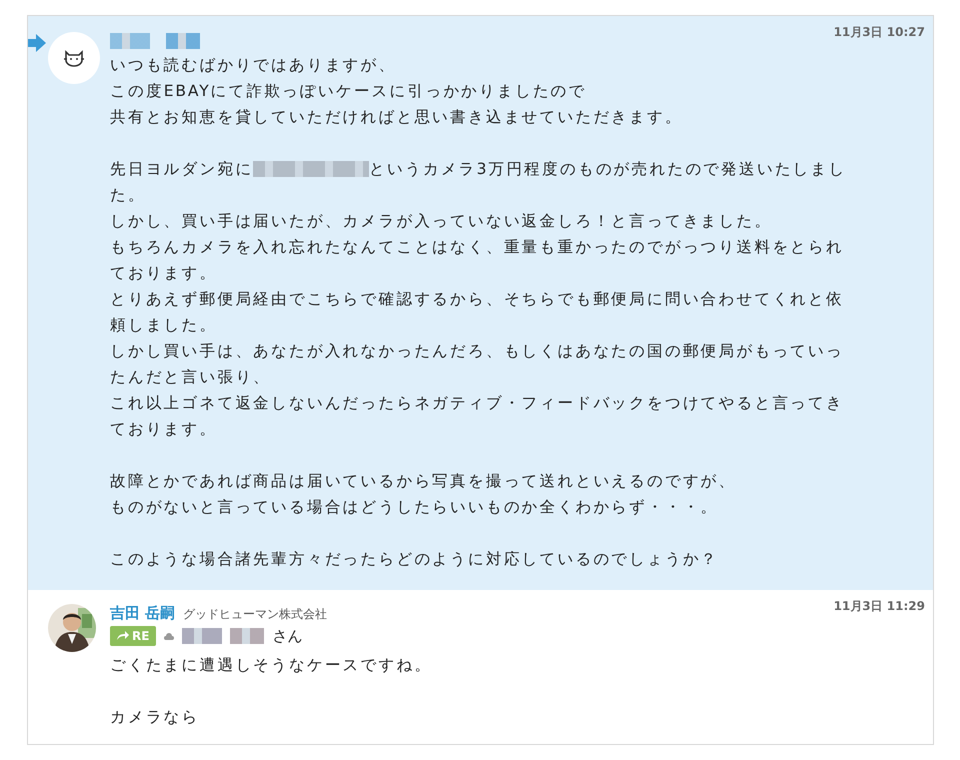 This screenshot has width=960, height=760. What do you see at coordinates (255, 614) in the screenshot?
I see `company-name: グッドヒューマン株式会社` at bounding box center [255, 614].